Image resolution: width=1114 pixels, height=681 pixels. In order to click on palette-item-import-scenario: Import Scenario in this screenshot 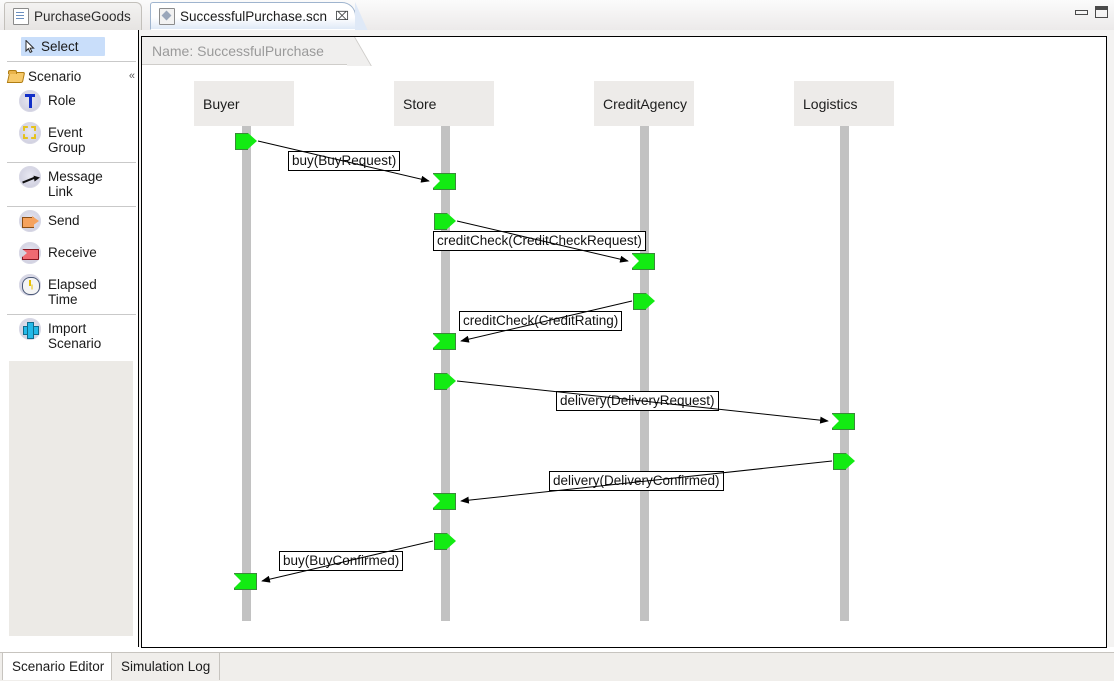, I will do `click(71, 334)`.